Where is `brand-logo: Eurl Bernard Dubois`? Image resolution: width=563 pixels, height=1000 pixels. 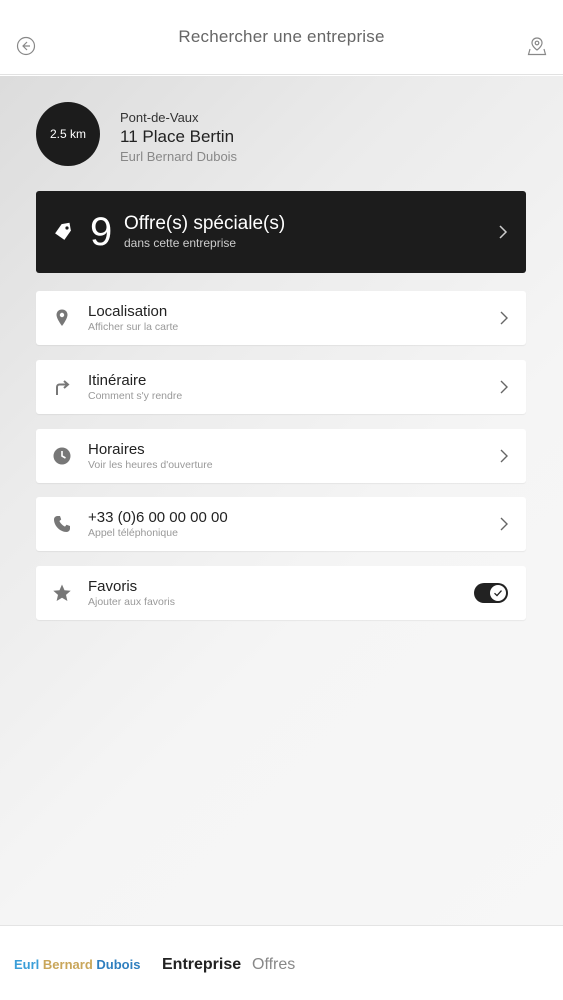
brand-logo: Eurl Bernard Dubois is located at coordinates (77, 964).